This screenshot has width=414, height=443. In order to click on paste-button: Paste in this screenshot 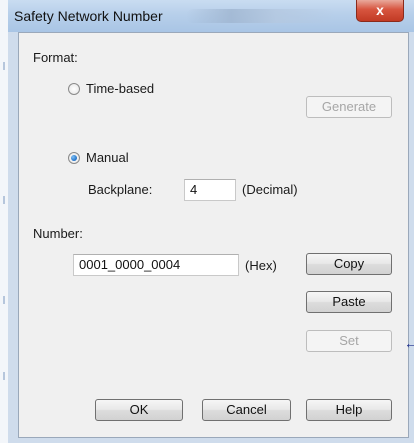, I will do `click(349, 302)`.